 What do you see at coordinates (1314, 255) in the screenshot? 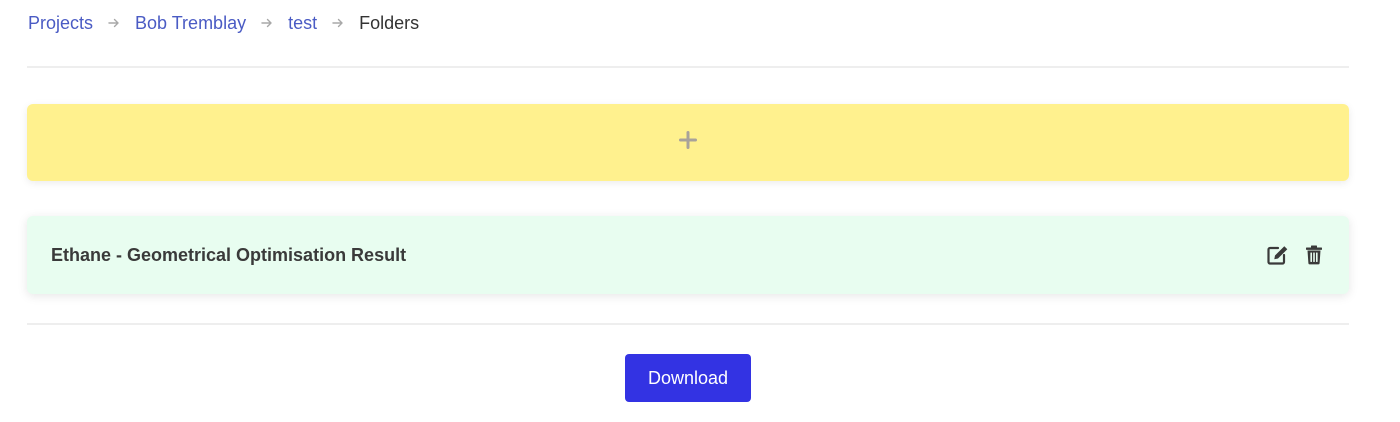
I see `trash-icon` at bounding box center [1314, 255].